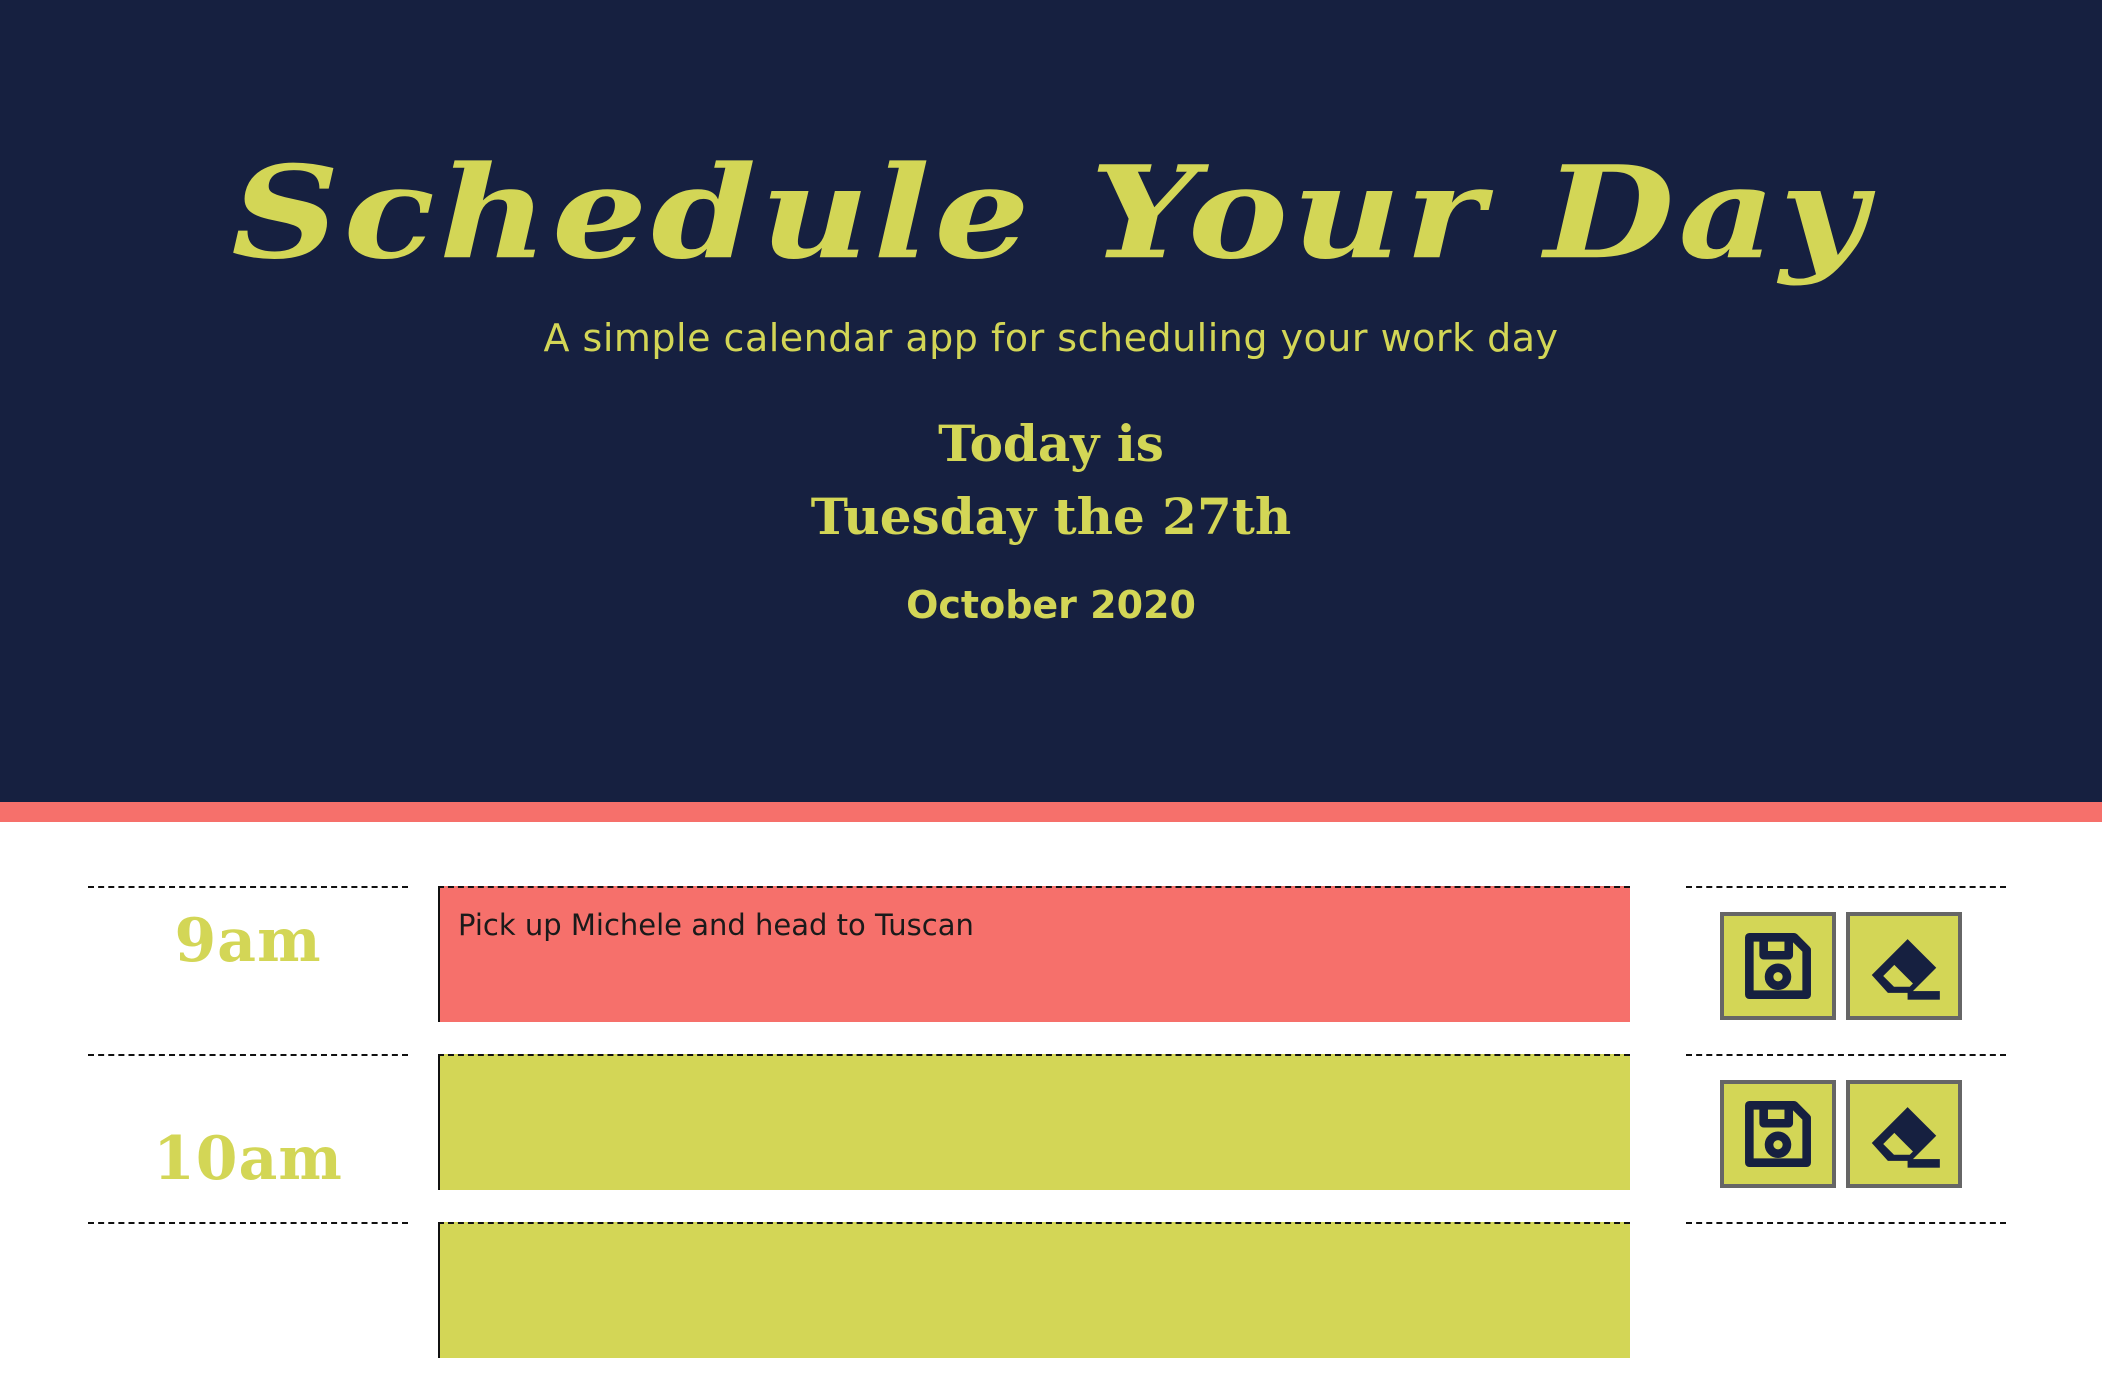 The height and width of the screenshot is (1392, 2102). I want to click on hour-label: 10am, so click(248, 1159).